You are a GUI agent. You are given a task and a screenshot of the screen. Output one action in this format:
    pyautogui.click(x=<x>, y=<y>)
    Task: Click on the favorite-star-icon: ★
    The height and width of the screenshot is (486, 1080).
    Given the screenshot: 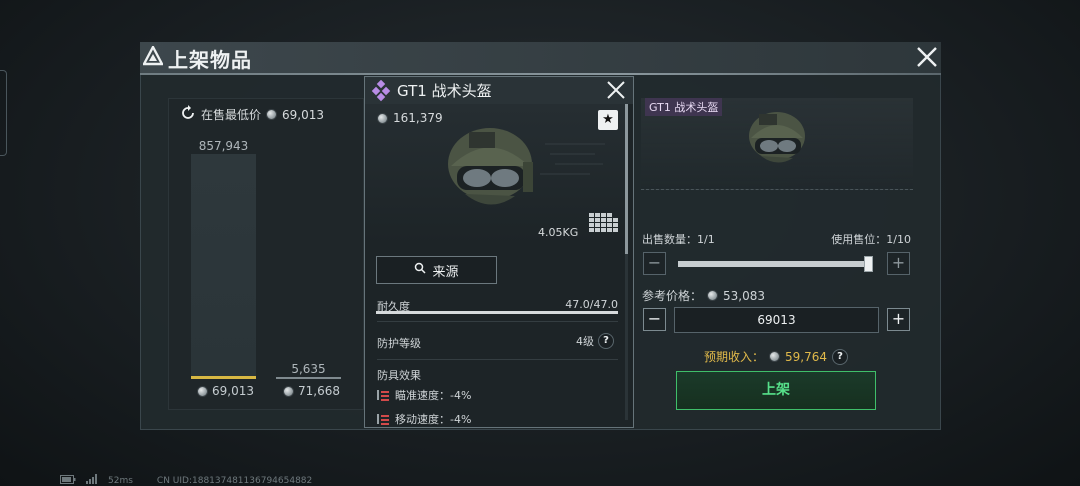 What is the action you would take?
    pyautogui.click(x=608, y=120)
    